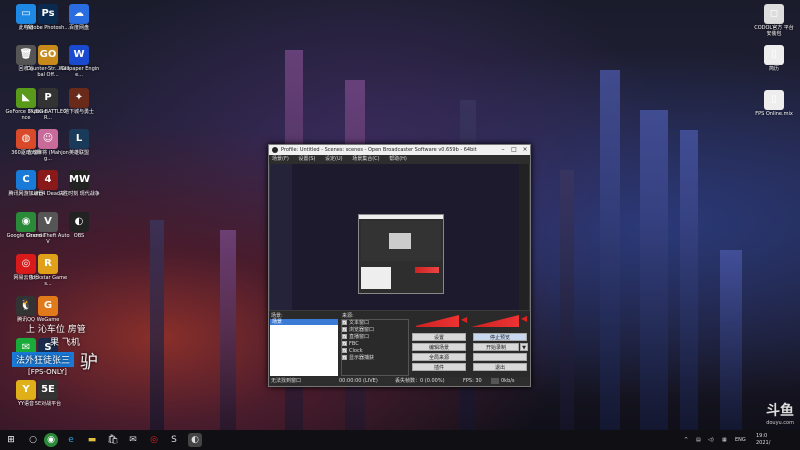  What do you see at coordinates (439, 367) in the screenshot?
I see `plugins-button: 插件` at bounding box center [439, 367].